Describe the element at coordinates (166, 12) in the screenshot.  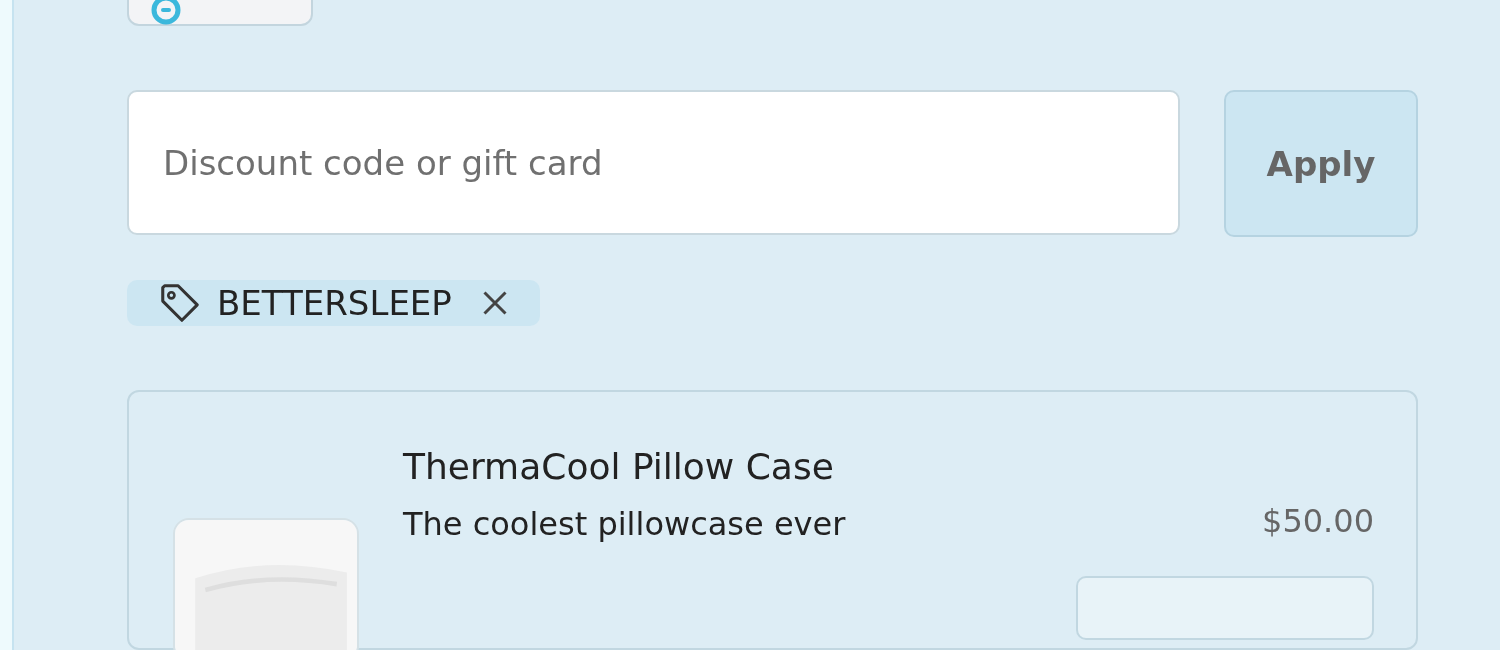
I see `badge-icon` at that location.